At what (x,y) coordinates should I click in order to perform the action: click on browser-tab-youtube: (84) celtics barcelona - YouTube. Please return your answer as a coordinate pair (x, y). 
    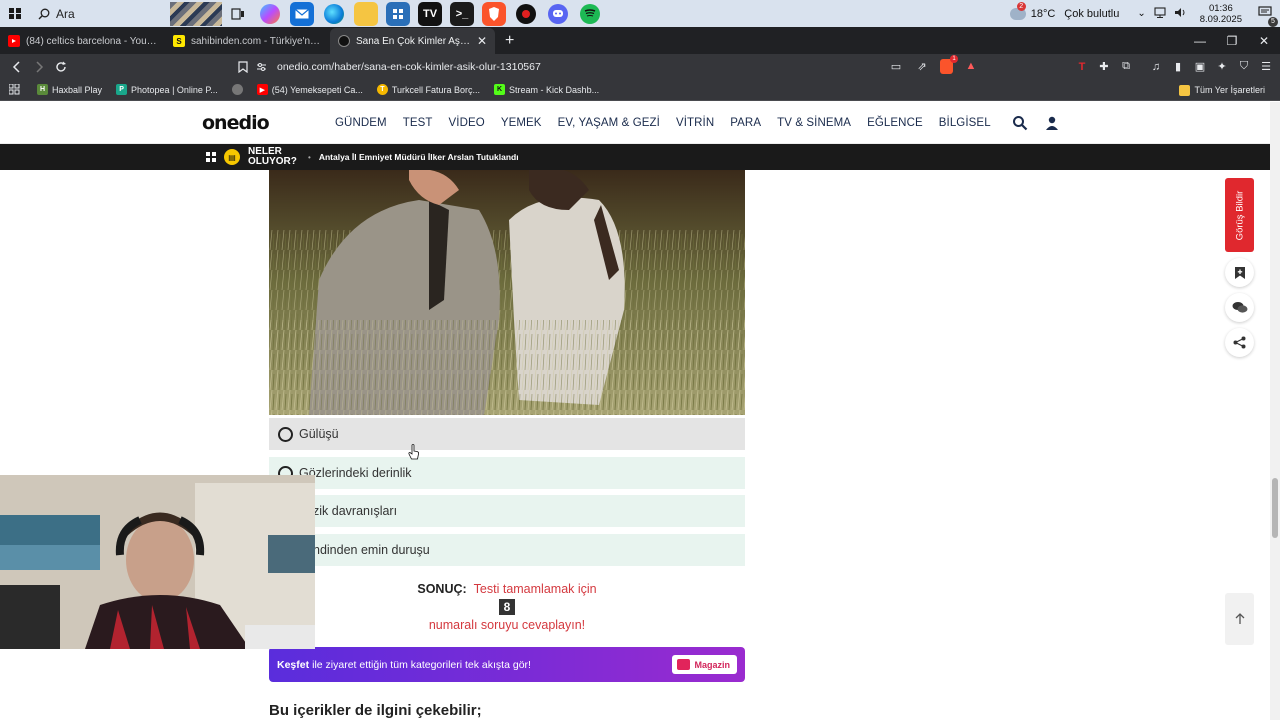
    Looking at the image, I should click on (82, 41).